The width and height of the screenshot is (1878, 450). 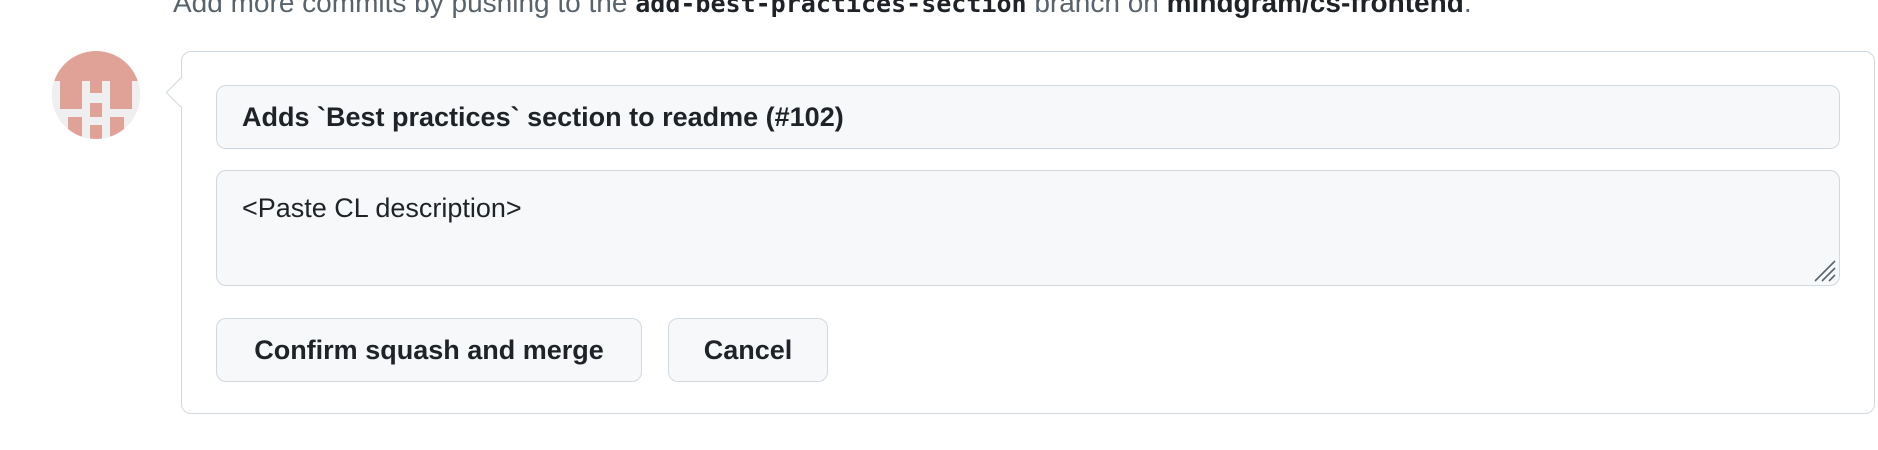 What do you see at coordinates (831, 9) in the screenshot?
I see `branch-name: add-best-practices-section` at bounding box center [831, 9].